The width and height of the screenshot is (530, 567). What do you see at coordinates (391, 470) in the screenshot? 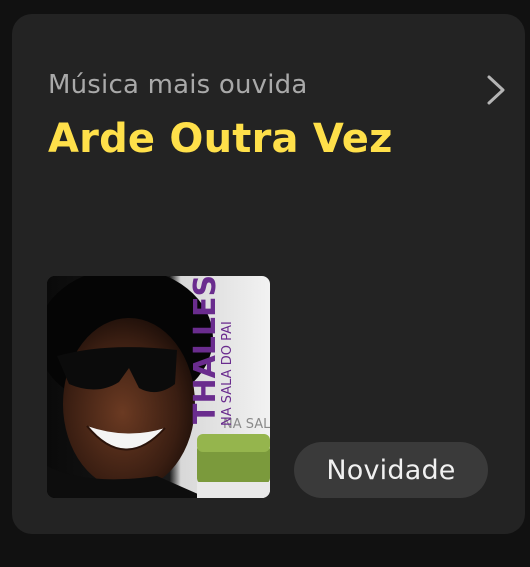
I see `new-badge: Novidade` at bounding box center [391, 470].